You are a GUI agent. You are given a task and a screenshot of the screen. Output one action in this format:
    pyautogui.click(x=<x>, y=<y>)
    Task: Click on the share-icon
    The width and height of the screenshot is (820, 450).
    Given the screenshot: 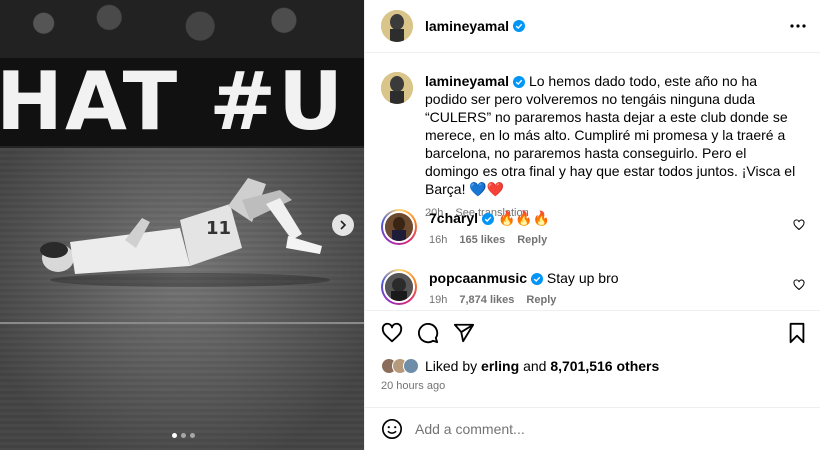 What is the action you would take?
    pyautogui.click(x=464, y=333)
    